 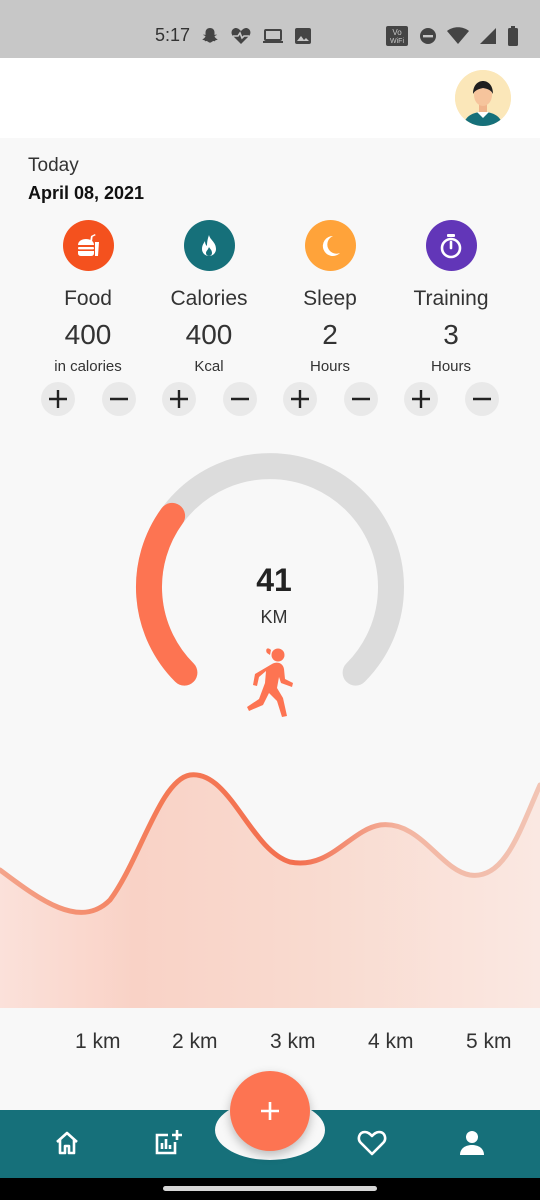 What do you see at coordinates (428, 36) in the screenshot?
I see `do-not-disturb-icon` at bounding box center [428, 36].